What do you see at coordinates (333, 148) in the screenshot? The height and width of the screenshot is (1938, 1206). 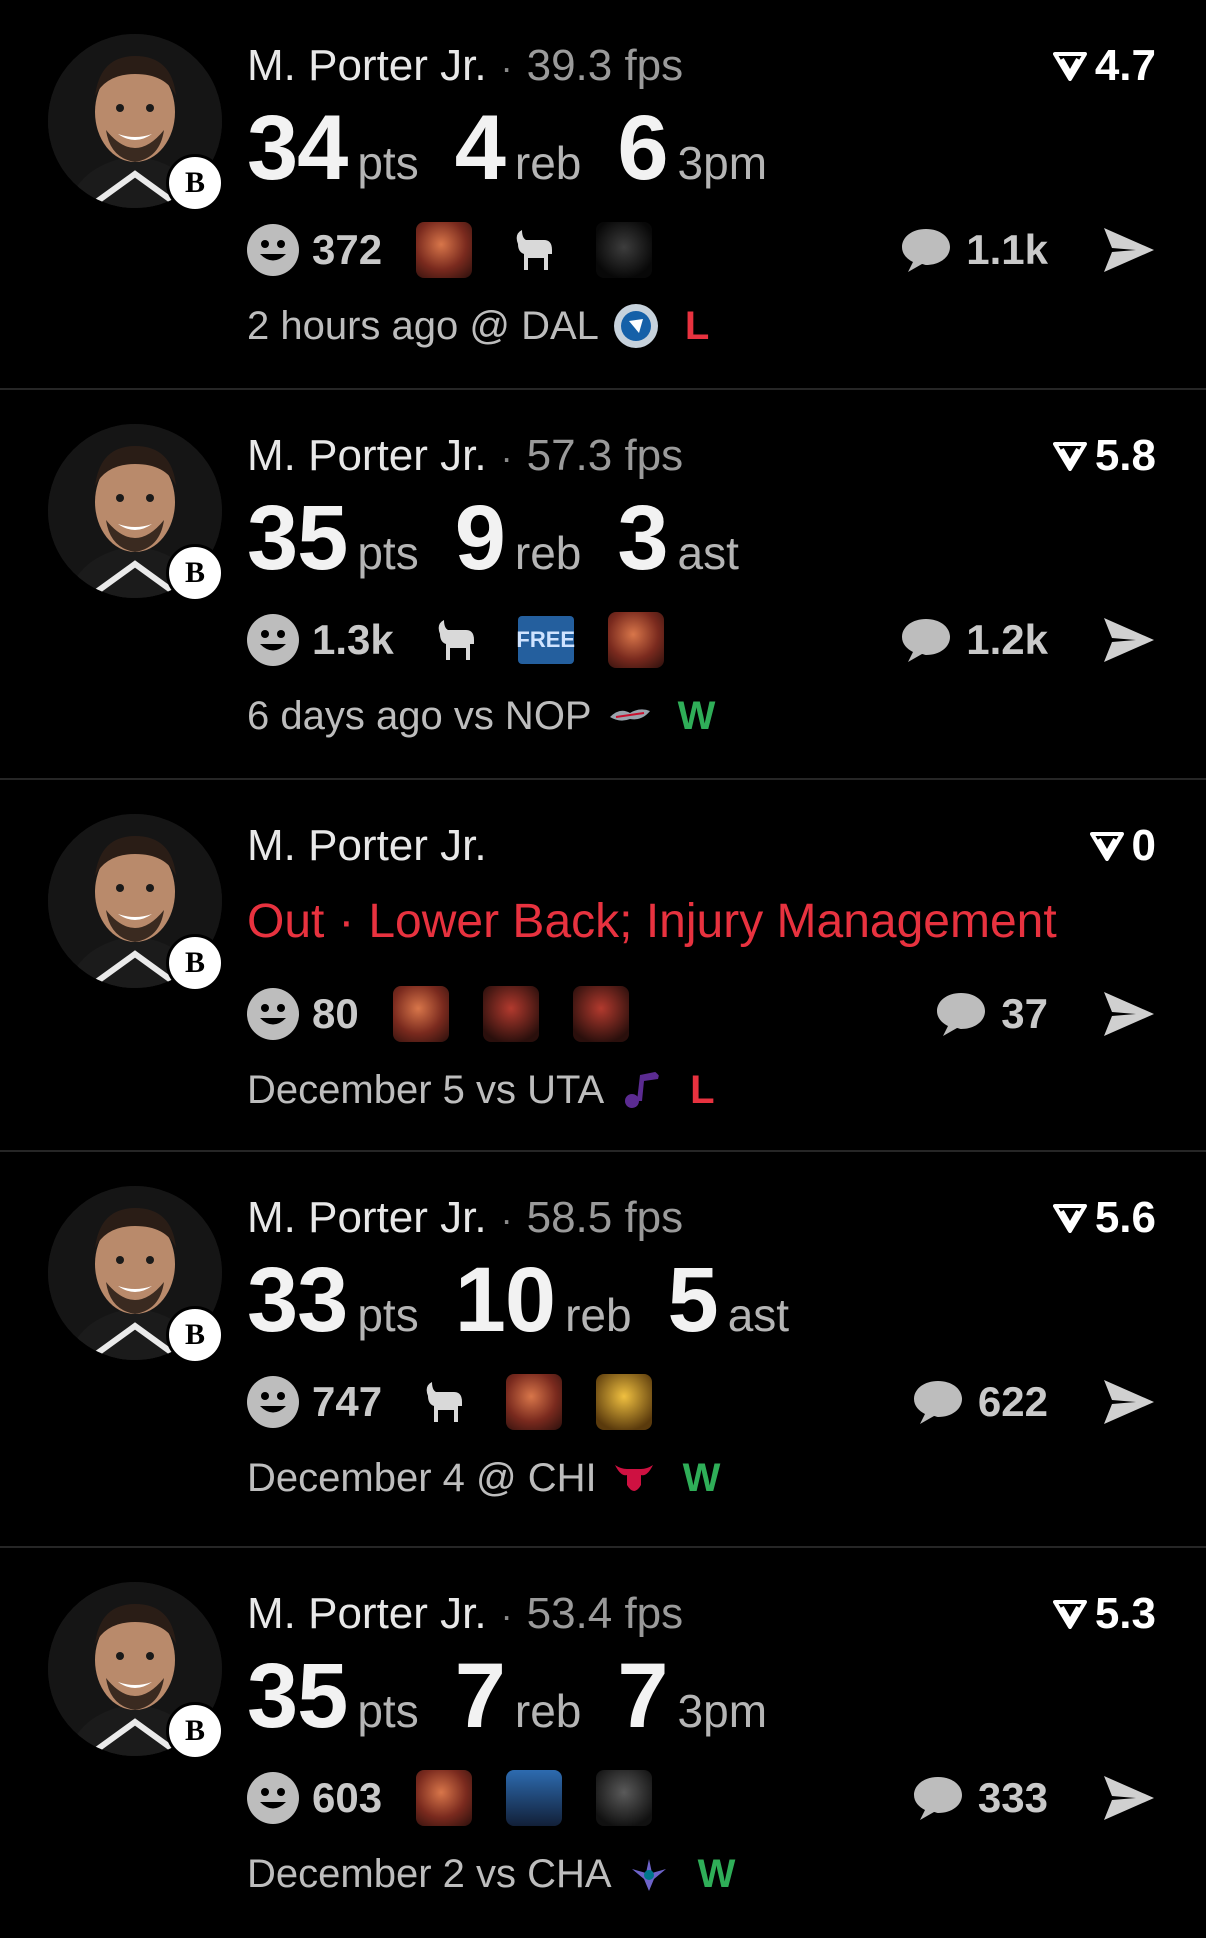 I see `stat-points: 34 pts` at bounding box center [333, 148].